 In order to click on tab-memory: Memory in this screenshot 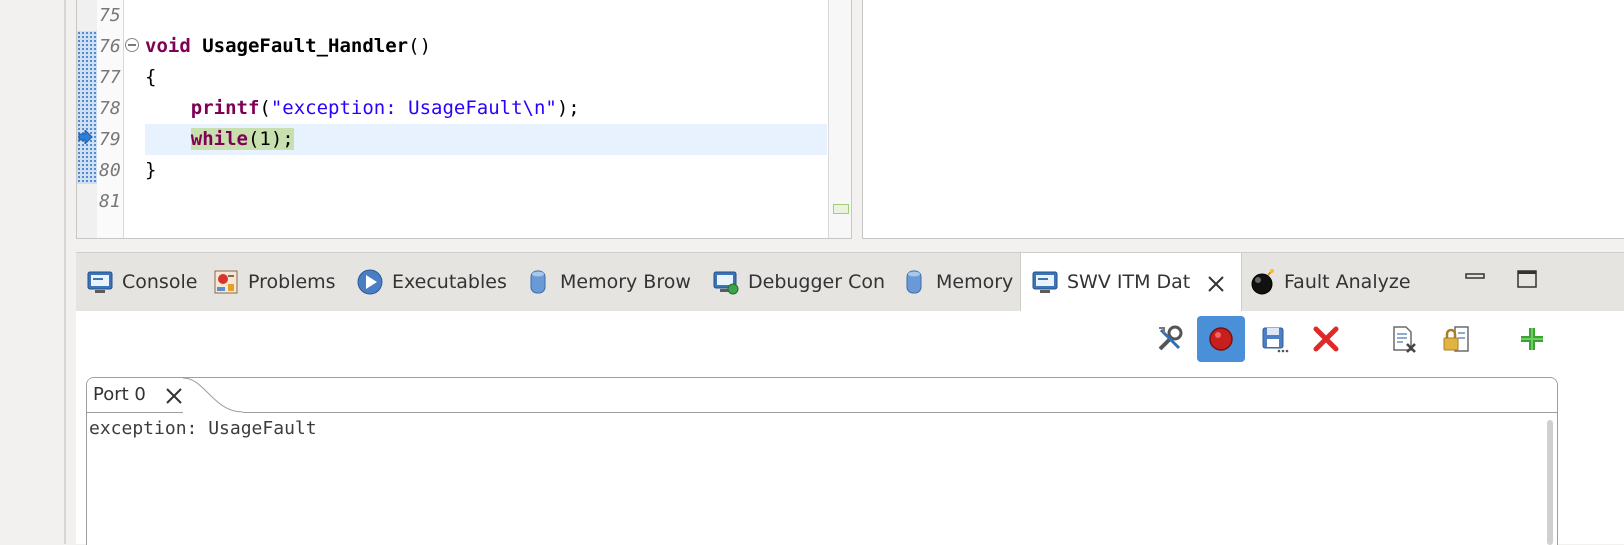, I will do `click(960, 282)`.